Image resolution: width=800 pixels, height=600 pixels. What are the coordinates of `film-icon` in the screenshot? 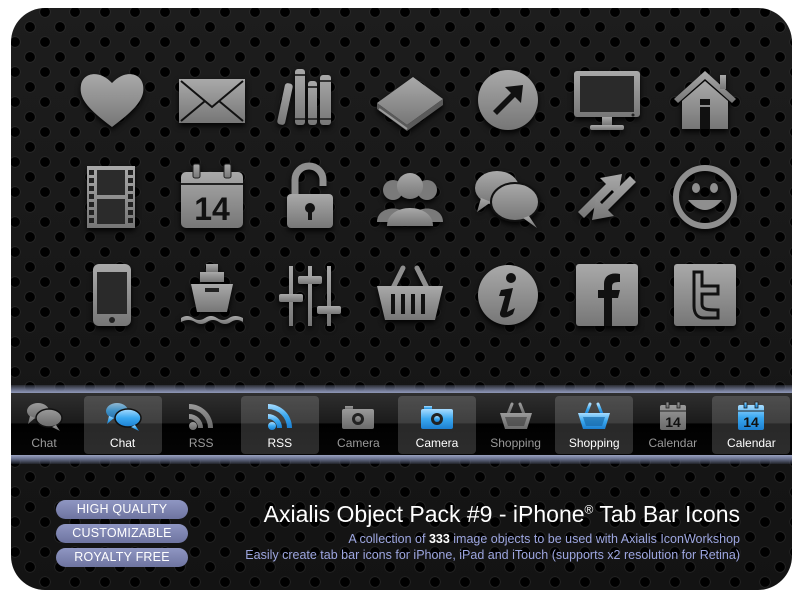 It's located at (112, 197).